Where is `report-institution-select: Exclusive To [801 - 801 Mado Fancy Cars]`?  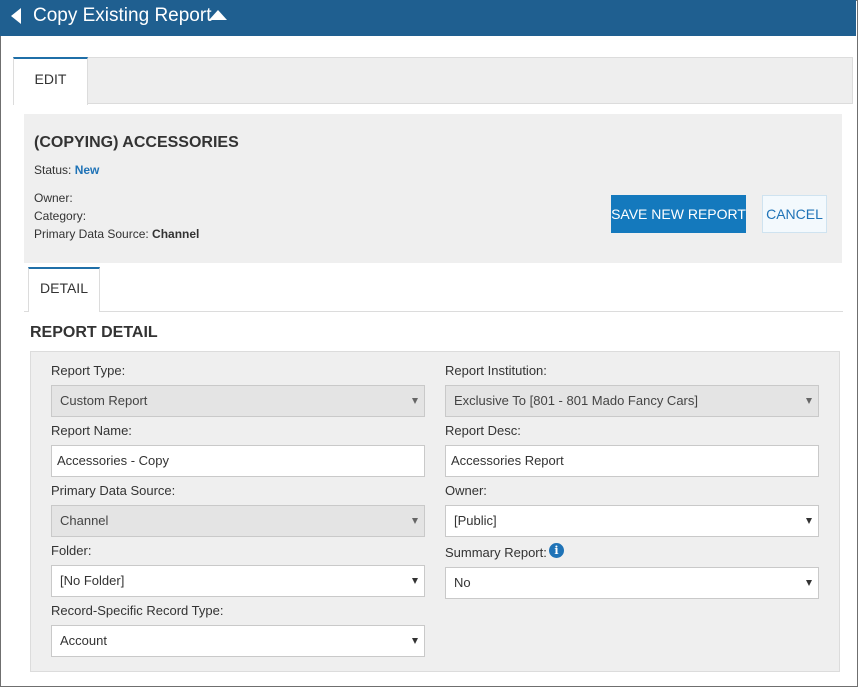
report-institution-select: Exclusive To [801 - 801 Mado Fancy Cars] is located at coordinates (632, 401).